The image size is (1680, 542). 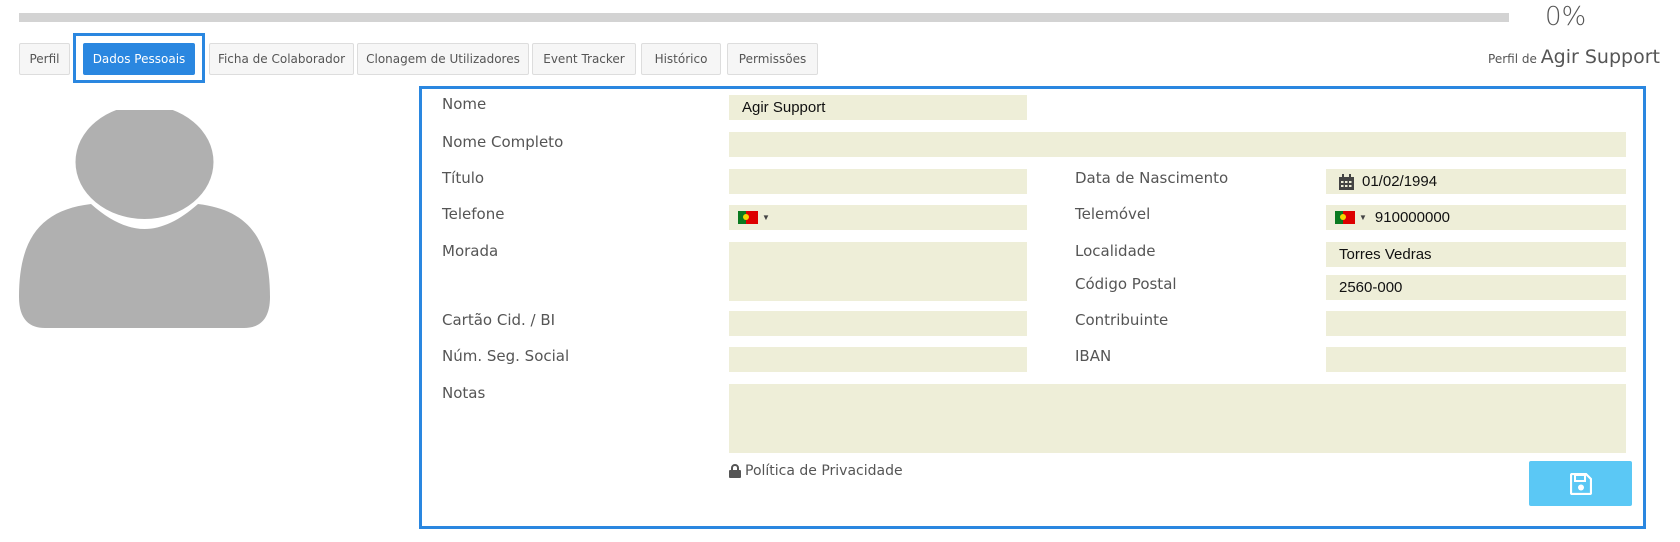 What do you see at coordinates (1512, 59) in the screenshot?
I see `profile-prefix: Perfil de` at bounding box center [1512, 59].